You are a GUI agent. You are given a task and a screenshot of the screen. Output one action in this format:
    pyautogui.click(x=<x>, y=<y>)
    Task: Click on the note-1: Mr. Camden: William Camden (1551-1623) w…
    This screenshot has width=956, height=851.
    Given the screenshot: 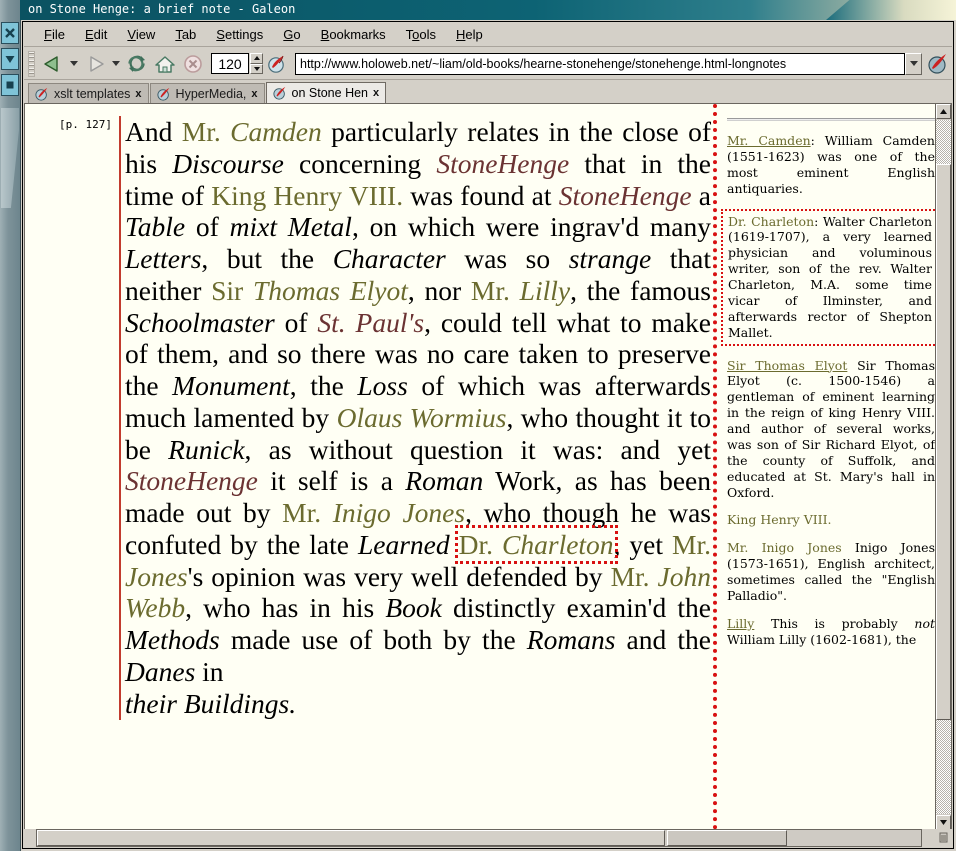 What is the action you would take?
    pyautogui.click(x=831, y=165)
    